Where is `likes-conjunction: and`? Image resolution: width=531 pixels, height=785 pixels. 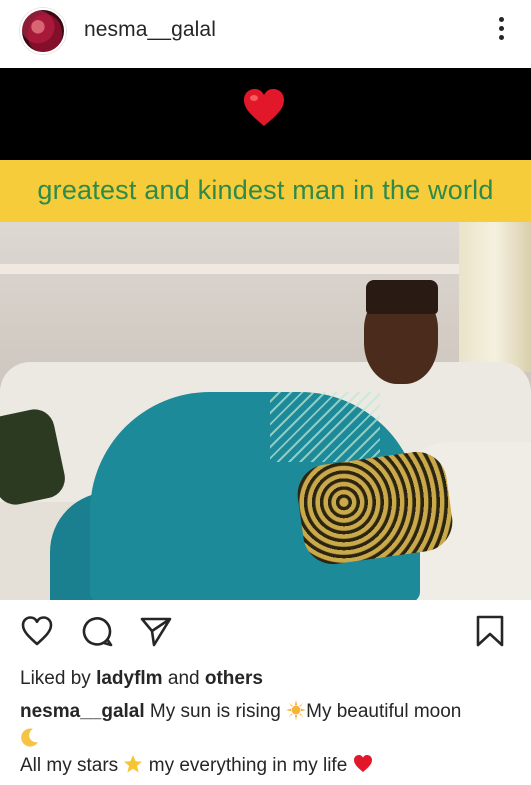
likes-conjunction: and is located at coordinates (183, 678).